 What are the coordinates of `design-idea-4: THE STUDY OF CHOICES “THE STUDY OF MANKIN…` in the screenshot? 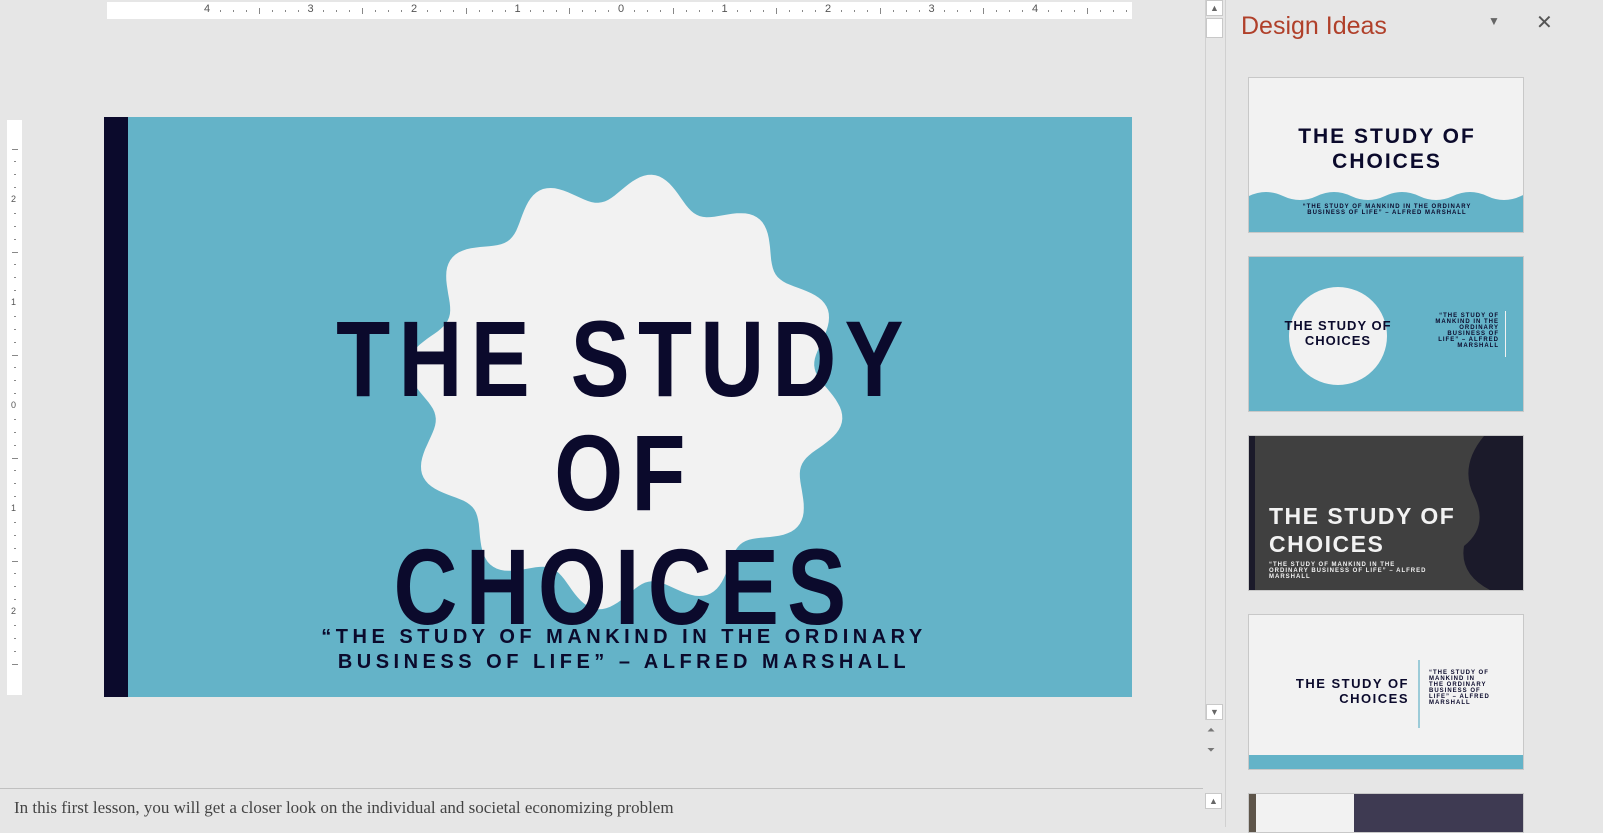 It's located at (1386, 692).